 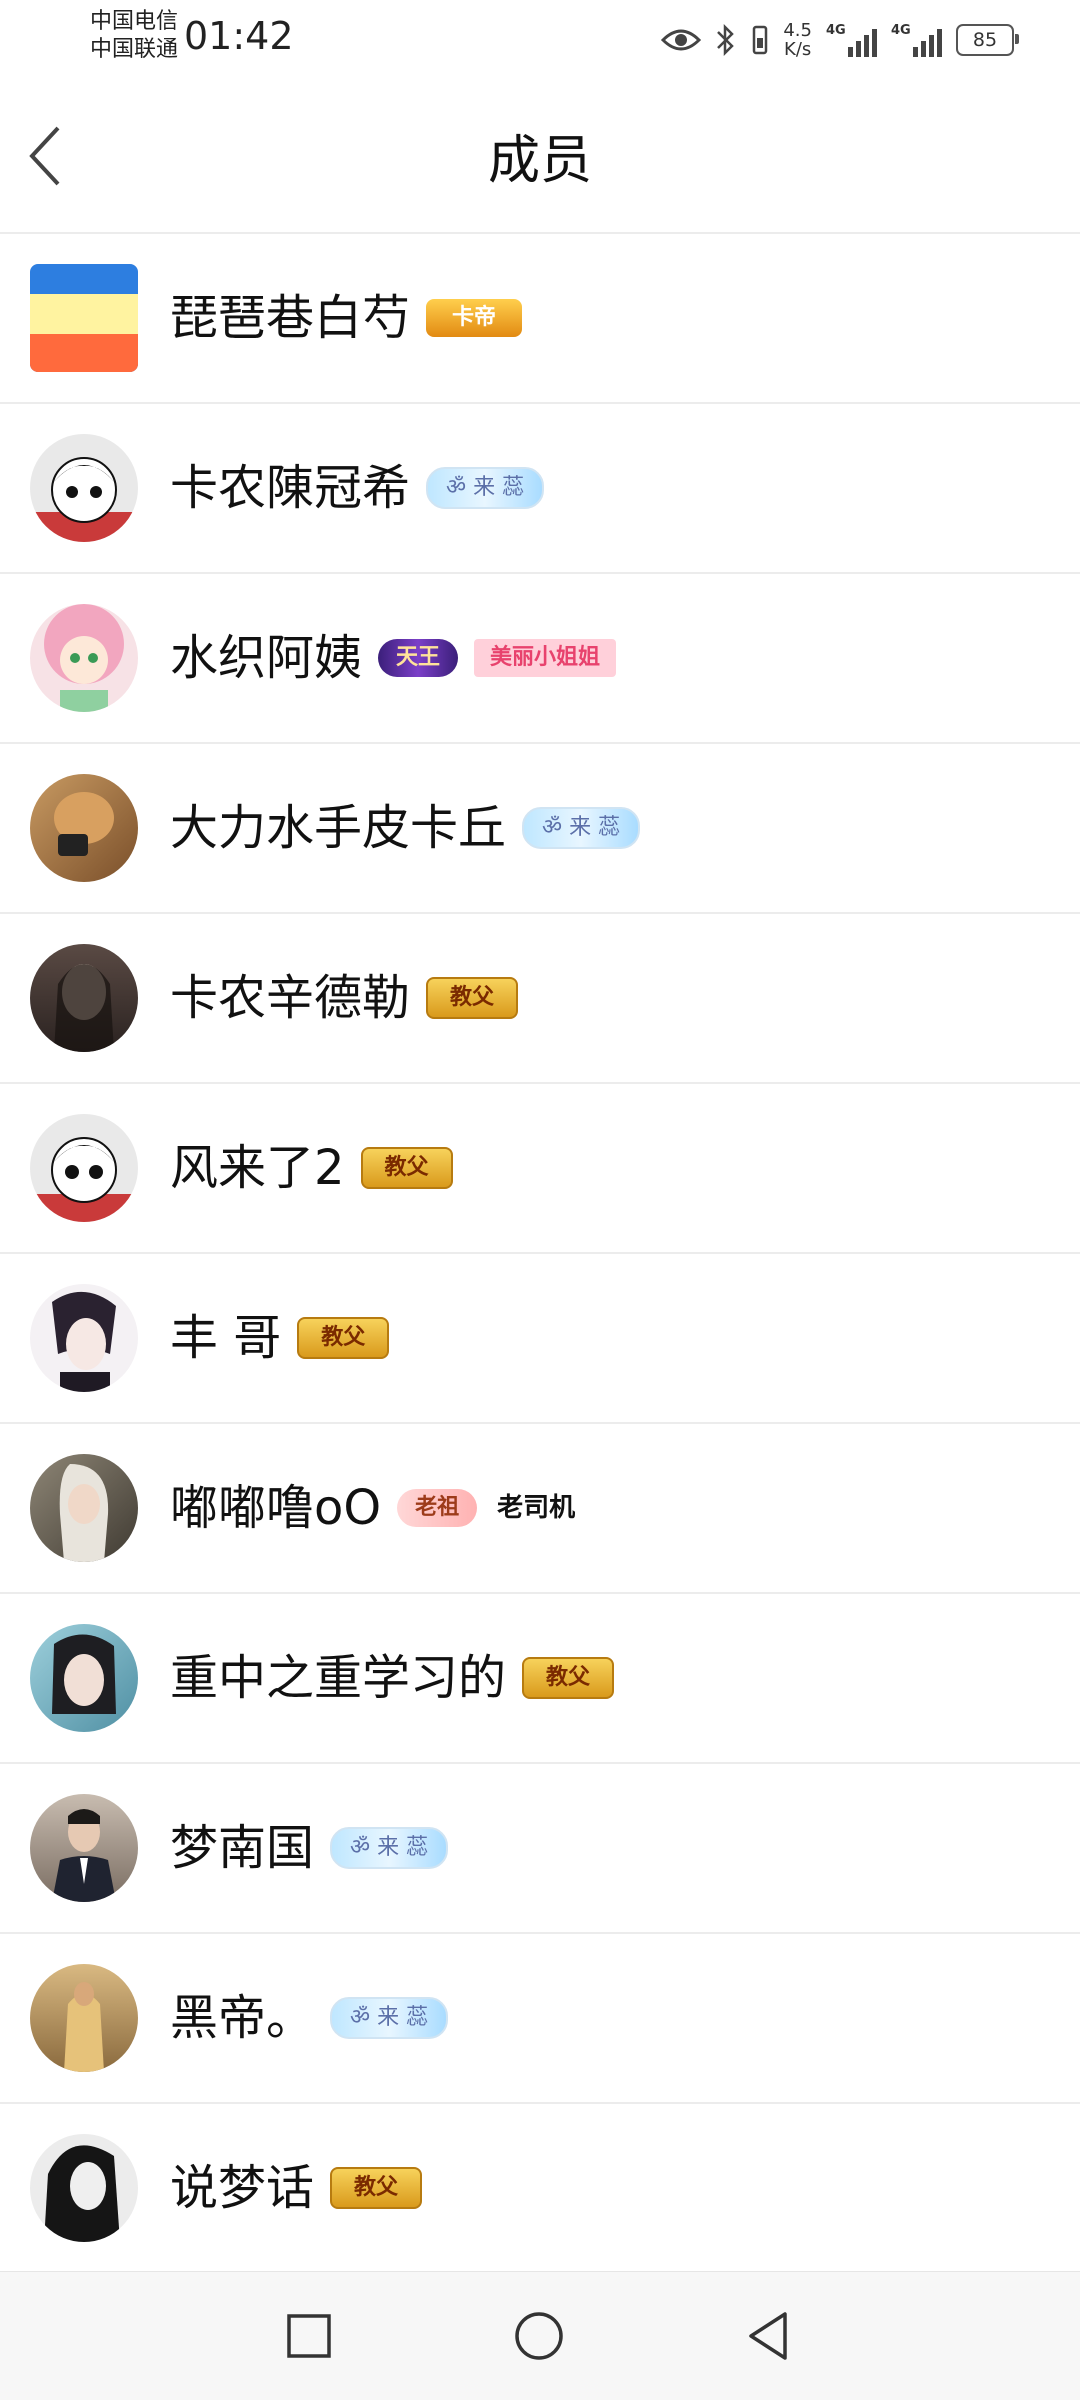 What do you see at coordinates (418, 658) in the screenshot?
I see `member-badge: 天王` at bounding box center [418, 658].